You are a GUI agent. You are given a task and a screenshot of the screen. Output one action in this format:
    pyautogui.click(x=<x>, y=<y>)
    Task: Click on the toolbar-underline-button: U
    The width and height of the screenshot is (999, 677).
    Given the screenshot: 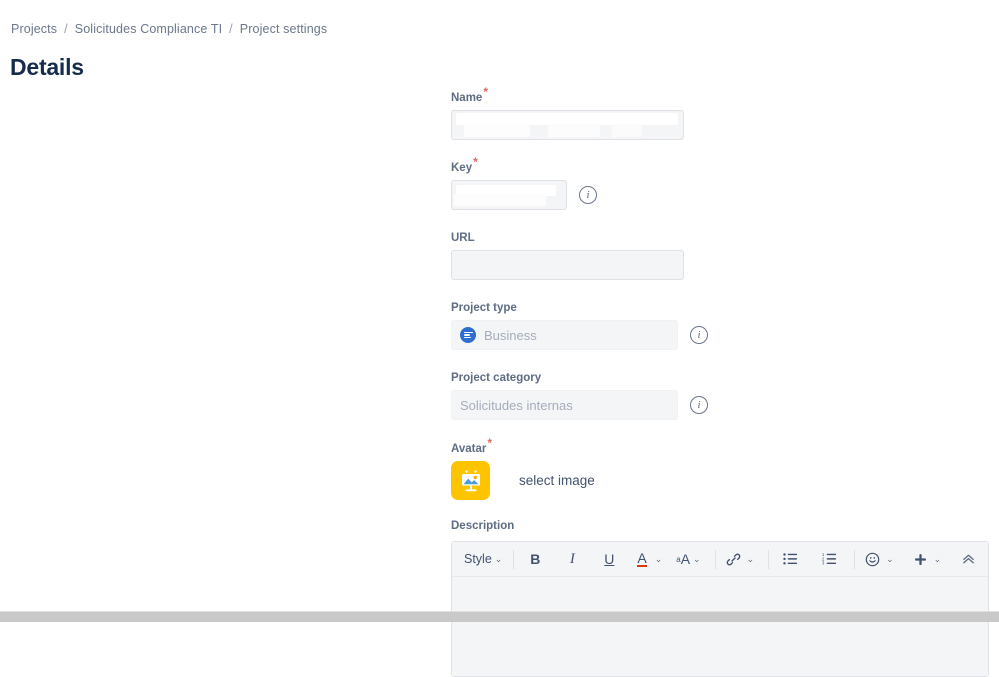 What is the action you would take?
    pyautogui.click(x=609, y=559)
    